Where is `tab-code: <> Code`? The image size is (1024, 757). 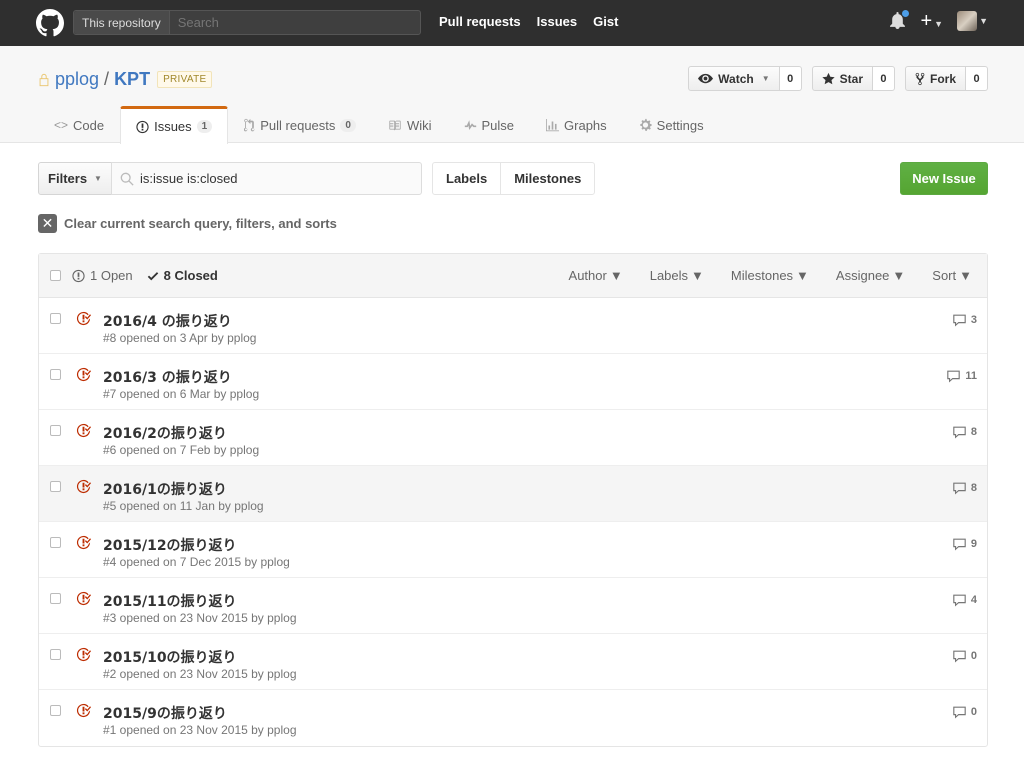 tab-code: <> Code is located at coordinates (79, 124).